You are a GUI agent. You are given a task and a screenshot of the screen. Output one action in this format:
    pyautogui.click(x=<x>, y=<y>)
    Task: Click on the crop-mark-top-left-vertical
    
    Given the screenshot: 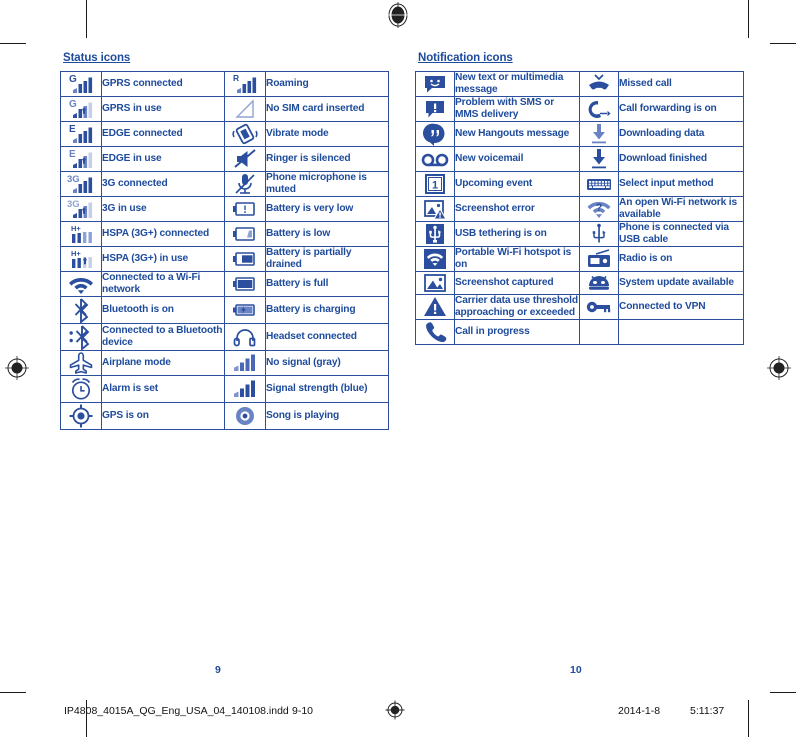 What is the action you would take?
    pyautogui.click(x=86, y=19)
    